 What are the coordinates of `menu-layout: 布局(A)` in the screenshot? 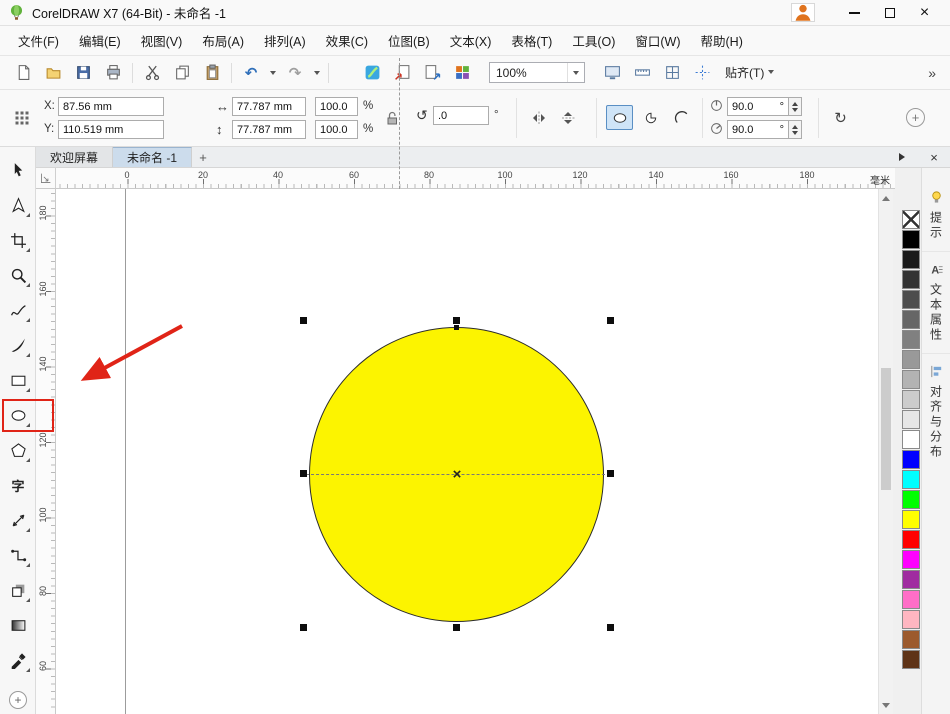 It's located at (223, 40).